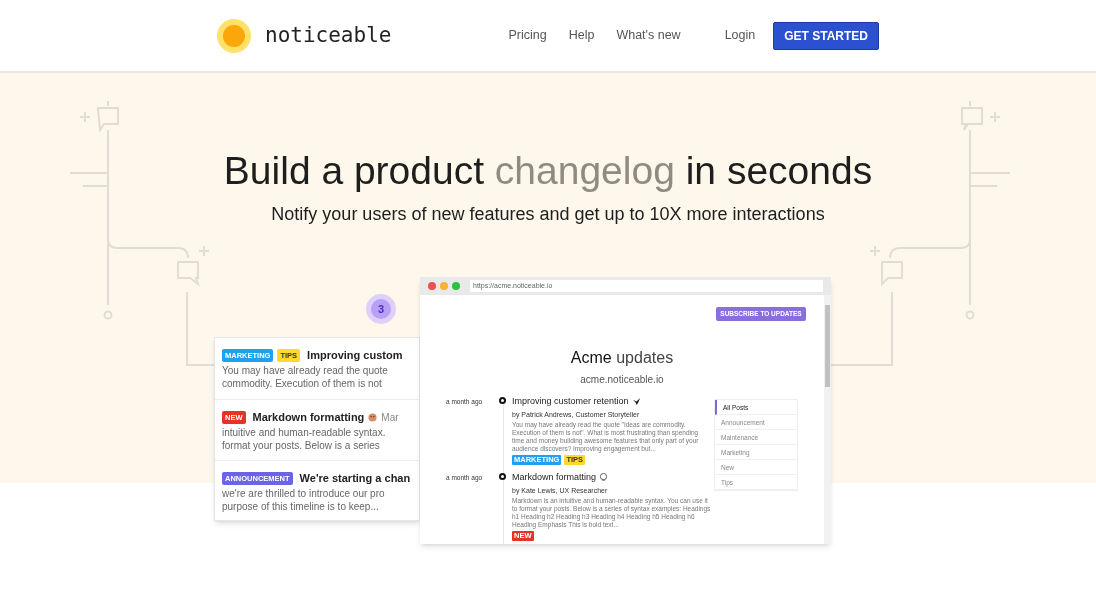 The image size is (1096, 600). Describe the element at coordinates (740, 35) in the screenshot. I see `nav-link: Login` at that location.